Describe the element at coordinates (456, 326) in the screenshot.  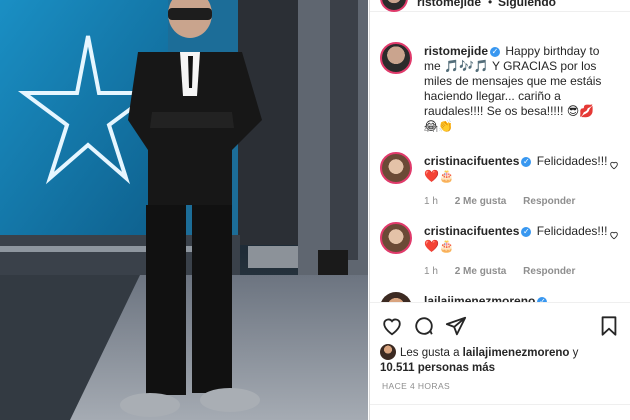
I see `share-icon` at that location.